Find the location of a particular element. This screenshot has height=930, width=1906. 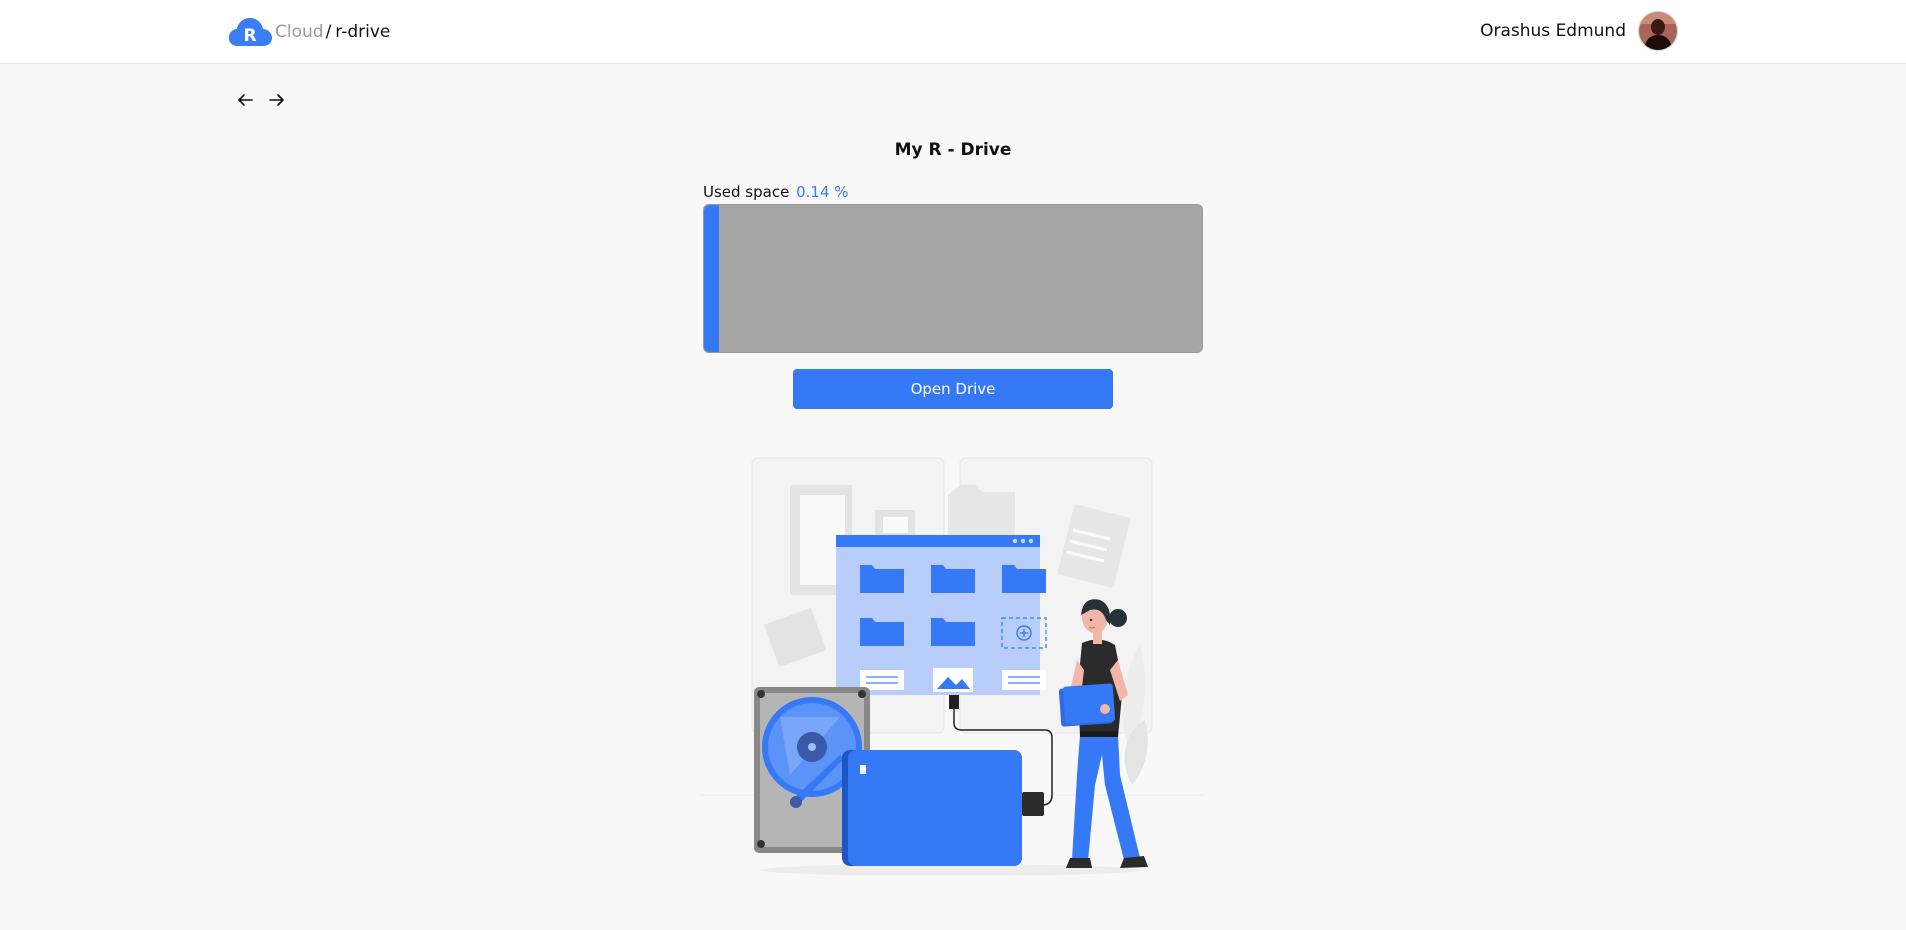

app-name: Cloud is located at coordinates (299, 32).